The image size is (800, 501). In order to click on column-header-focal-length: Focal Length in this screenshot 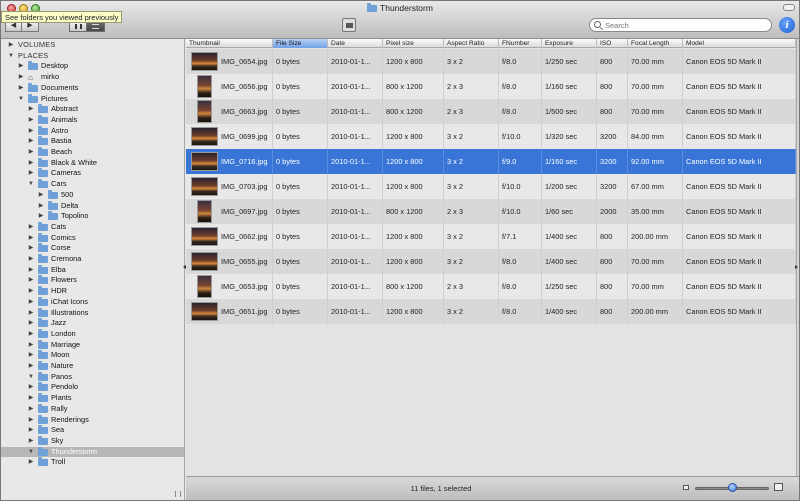, I will do `click(655, 43)`.